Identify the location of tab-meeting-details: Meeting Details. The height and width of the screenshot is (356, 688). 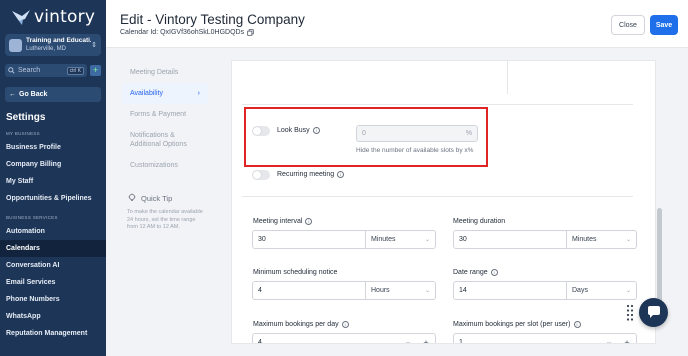
(165, 72).